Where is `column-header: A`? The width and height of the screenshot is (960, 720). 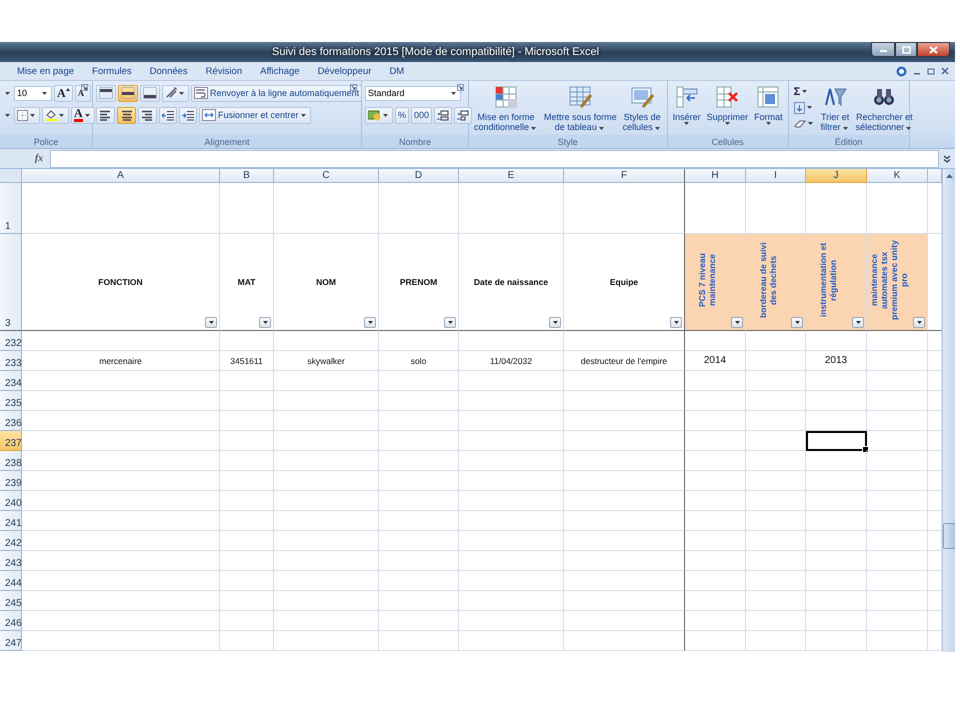 column-header: A is located at coordinates (121, 176).